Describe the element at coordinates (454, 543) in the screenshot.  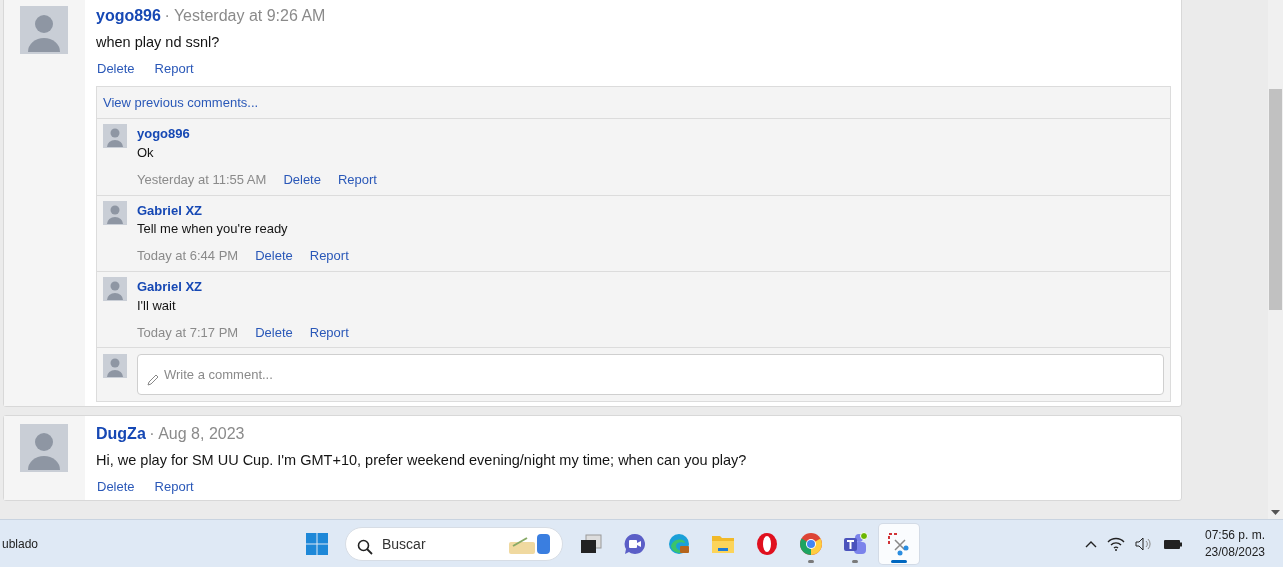
I see `search-field: Buscar` at that location.